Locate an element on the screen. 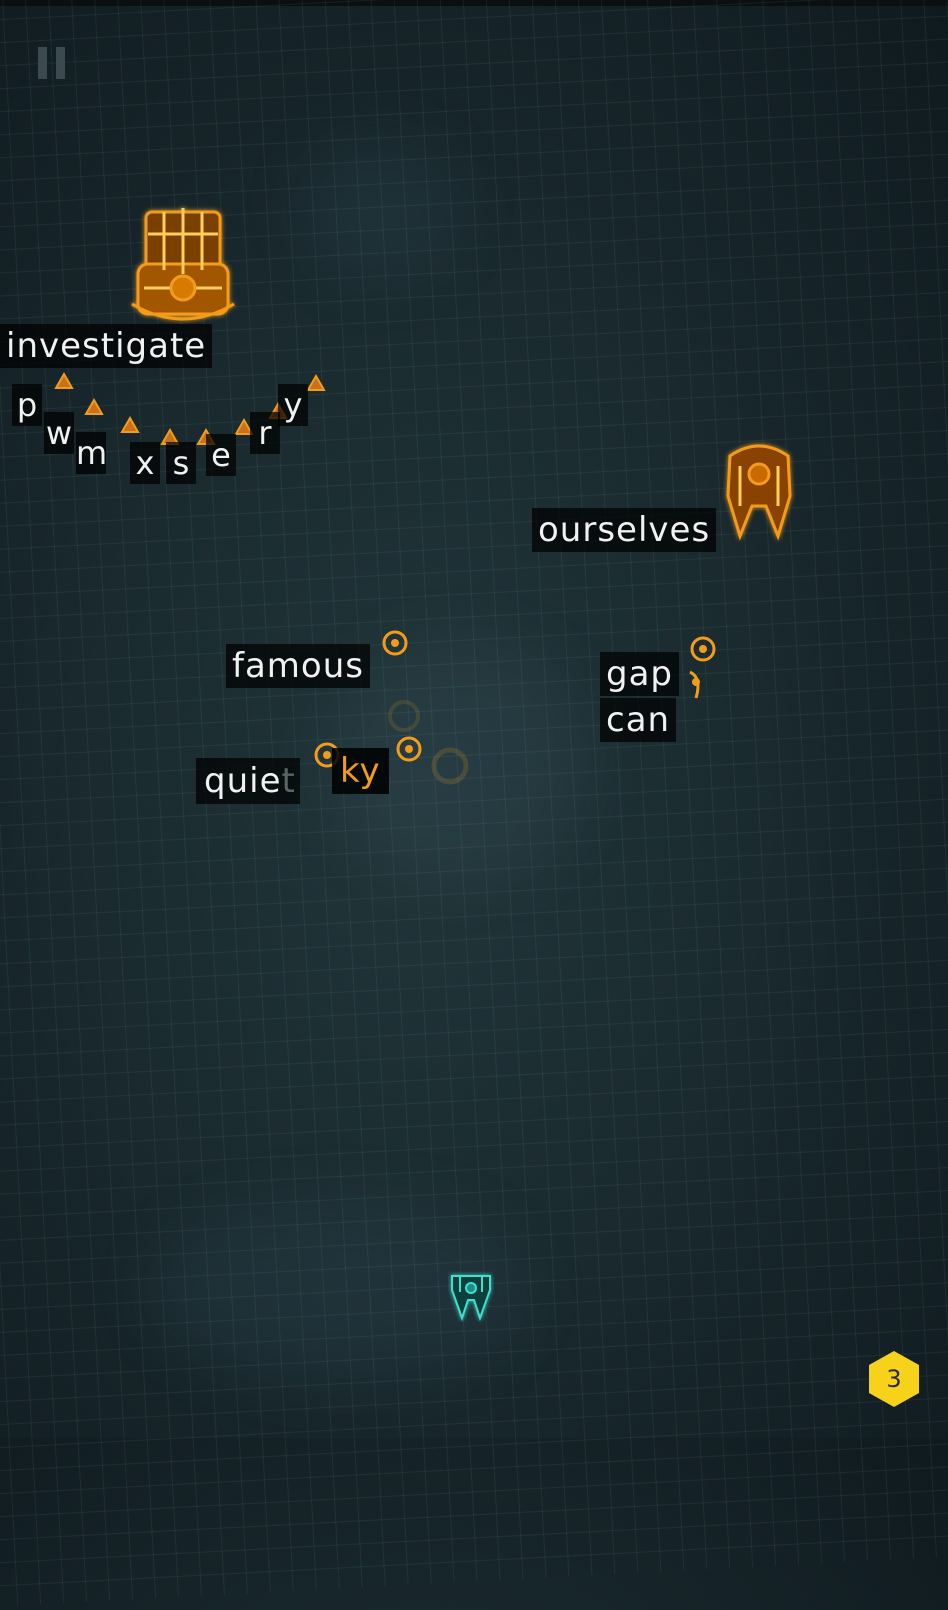 This screenshot has height=1610, width=948. nebula-cloud is located at coordinates (380, 210).